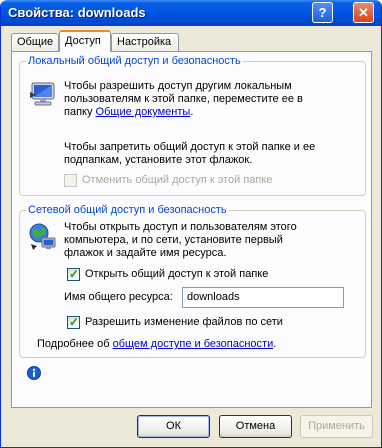  I want to click on allow-change-label: Разрешить изменение файлов по сети, so click(184, 322).